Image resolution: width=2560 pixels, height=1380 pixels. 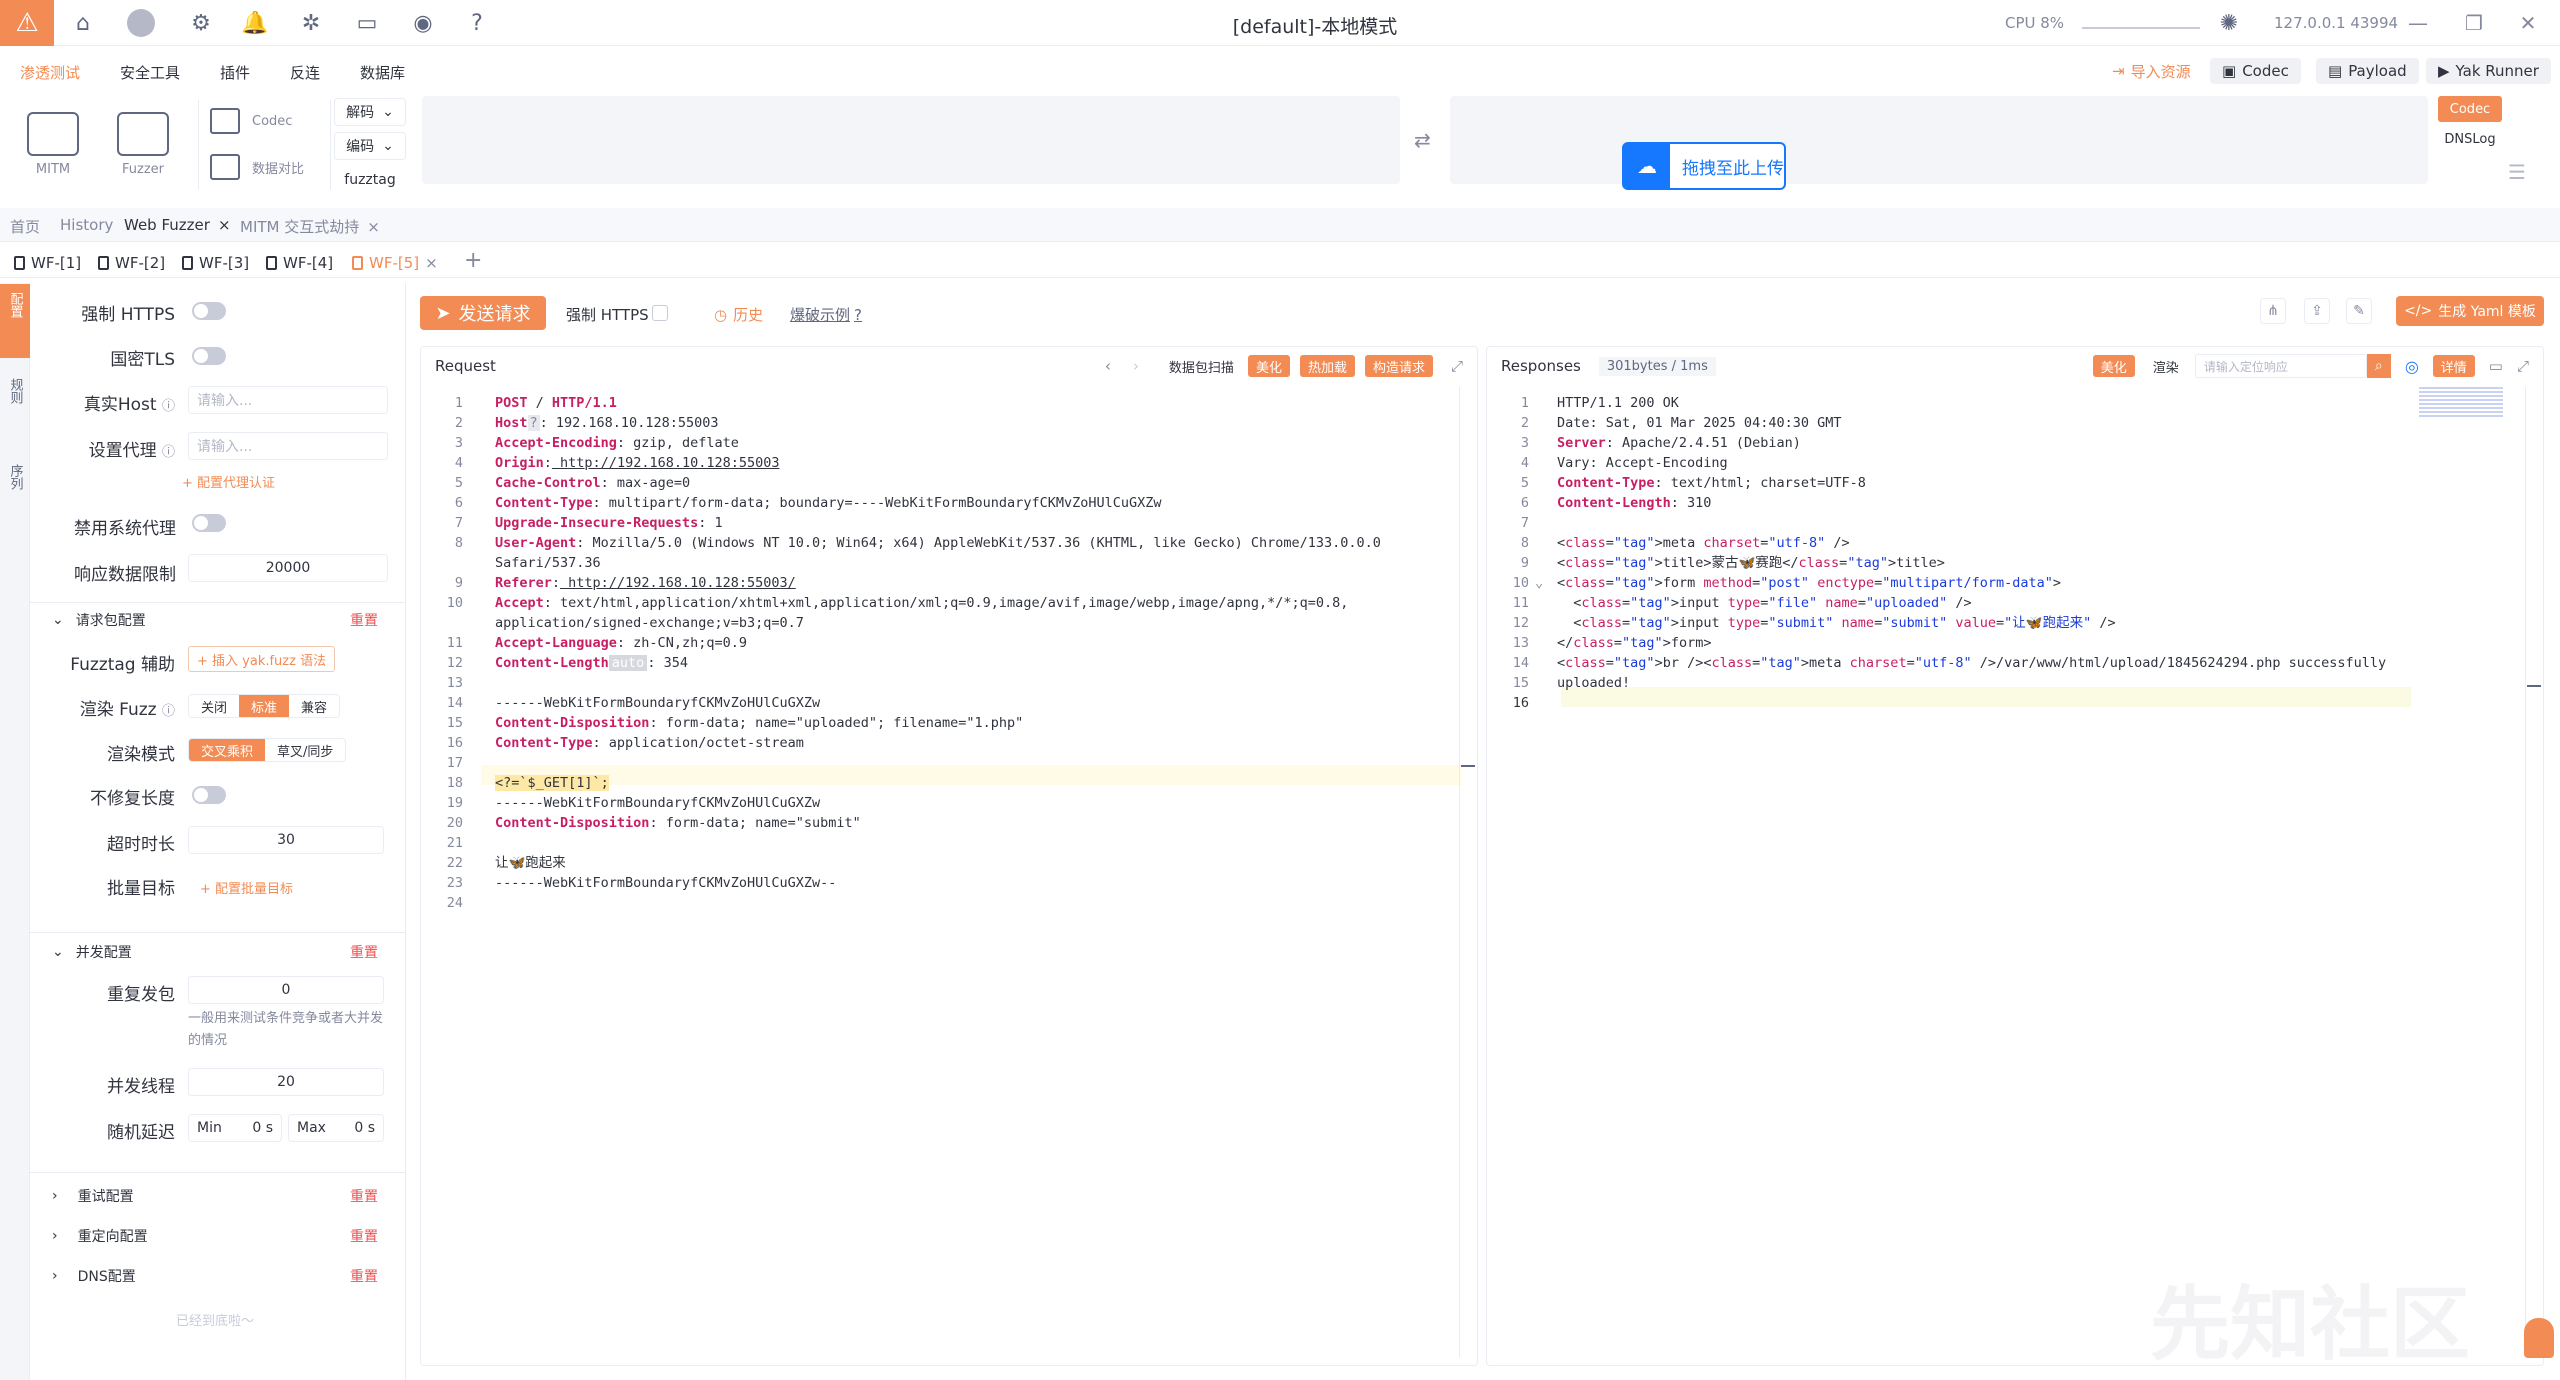 I want to click on fuzztag-button: fuzztag, so click(x=370, y=180).